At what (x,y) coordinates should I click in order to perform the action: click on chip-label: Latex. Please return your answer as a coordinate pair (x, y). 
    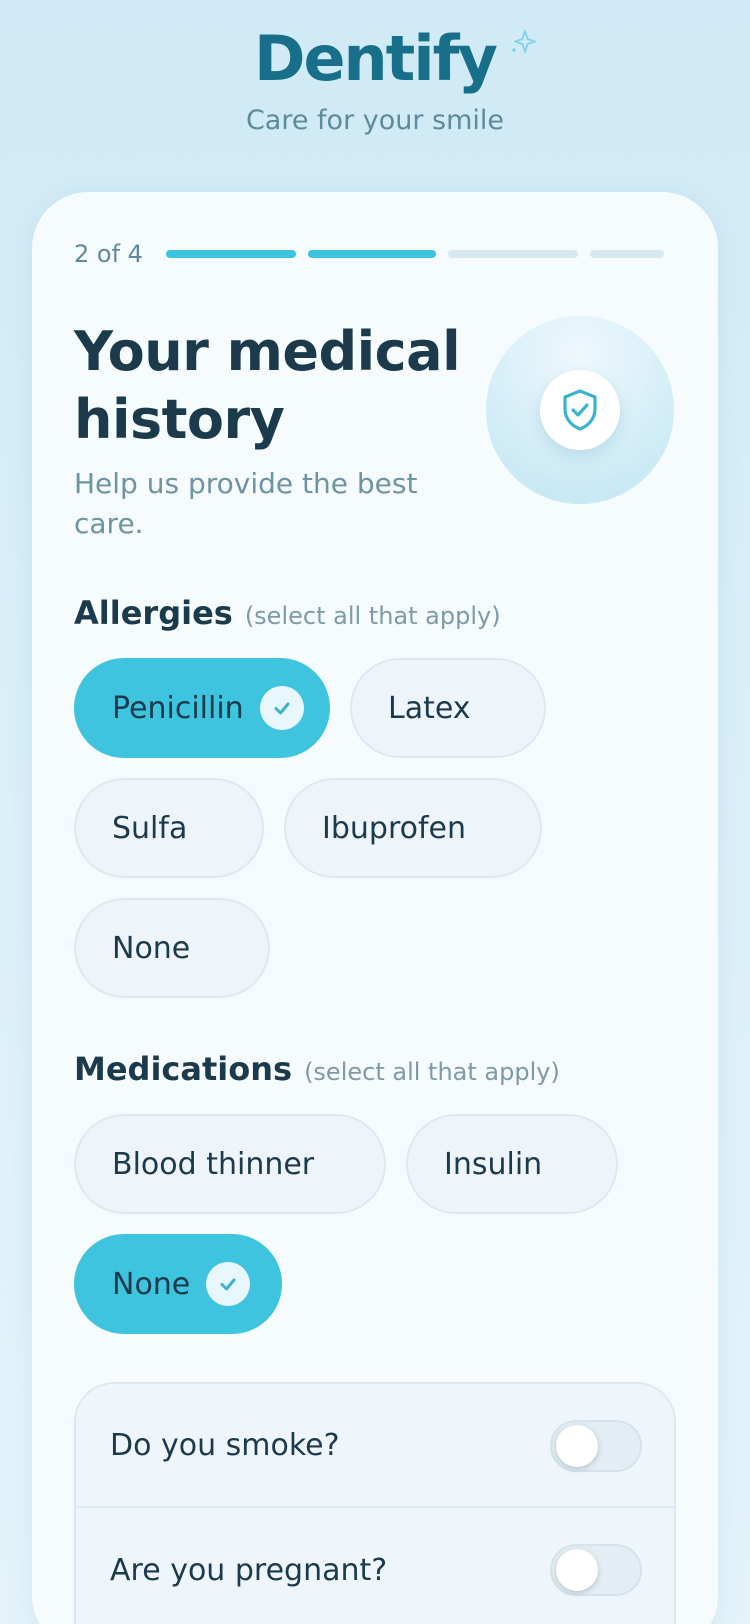
    Looking at the image, I should click on (429, 708).